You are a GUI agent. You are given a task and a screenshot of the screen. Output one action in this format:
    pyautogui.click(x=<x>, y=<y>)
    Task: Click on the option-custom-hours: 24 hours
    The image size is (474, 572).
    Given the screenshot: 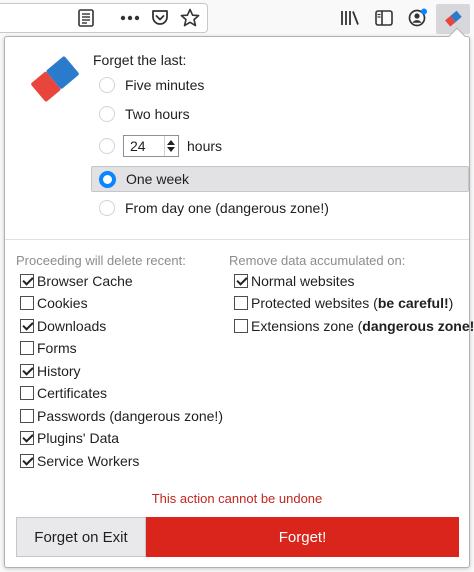 What is the action you would take?
    pyautogui.click(x=160, y=146)
    